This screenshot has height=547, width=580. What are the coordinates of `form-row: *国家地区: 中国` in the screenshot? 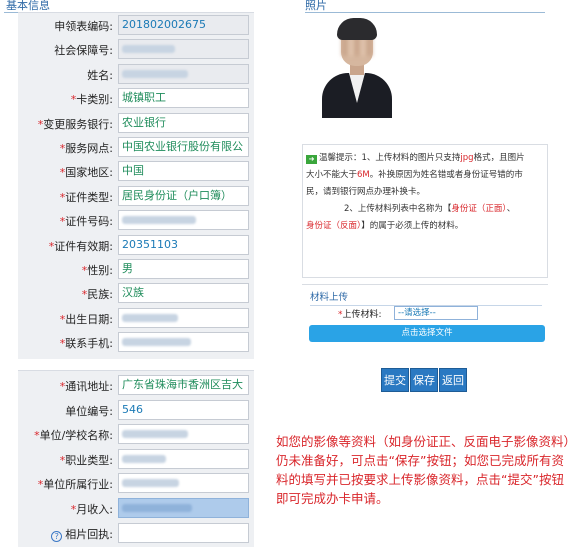 It's located at (136, 170).